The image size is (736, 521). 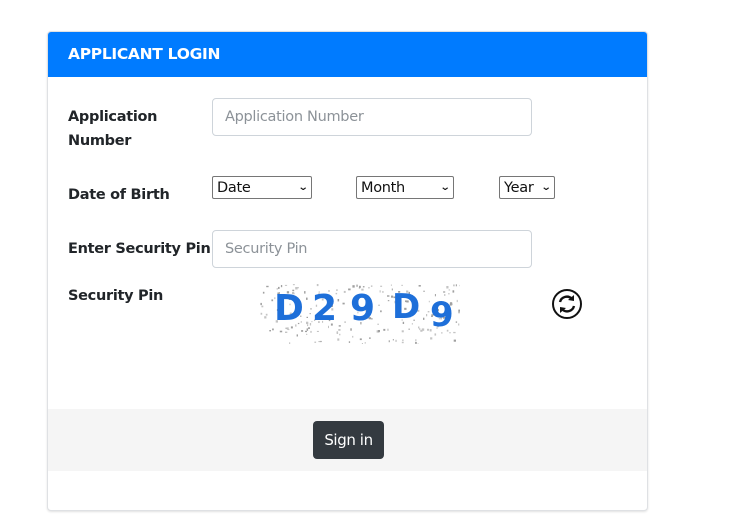 What do you see at coordinates (324, 308) in the screenshot?
I see `captcha-char: 2` at bounding box center [324, 308].